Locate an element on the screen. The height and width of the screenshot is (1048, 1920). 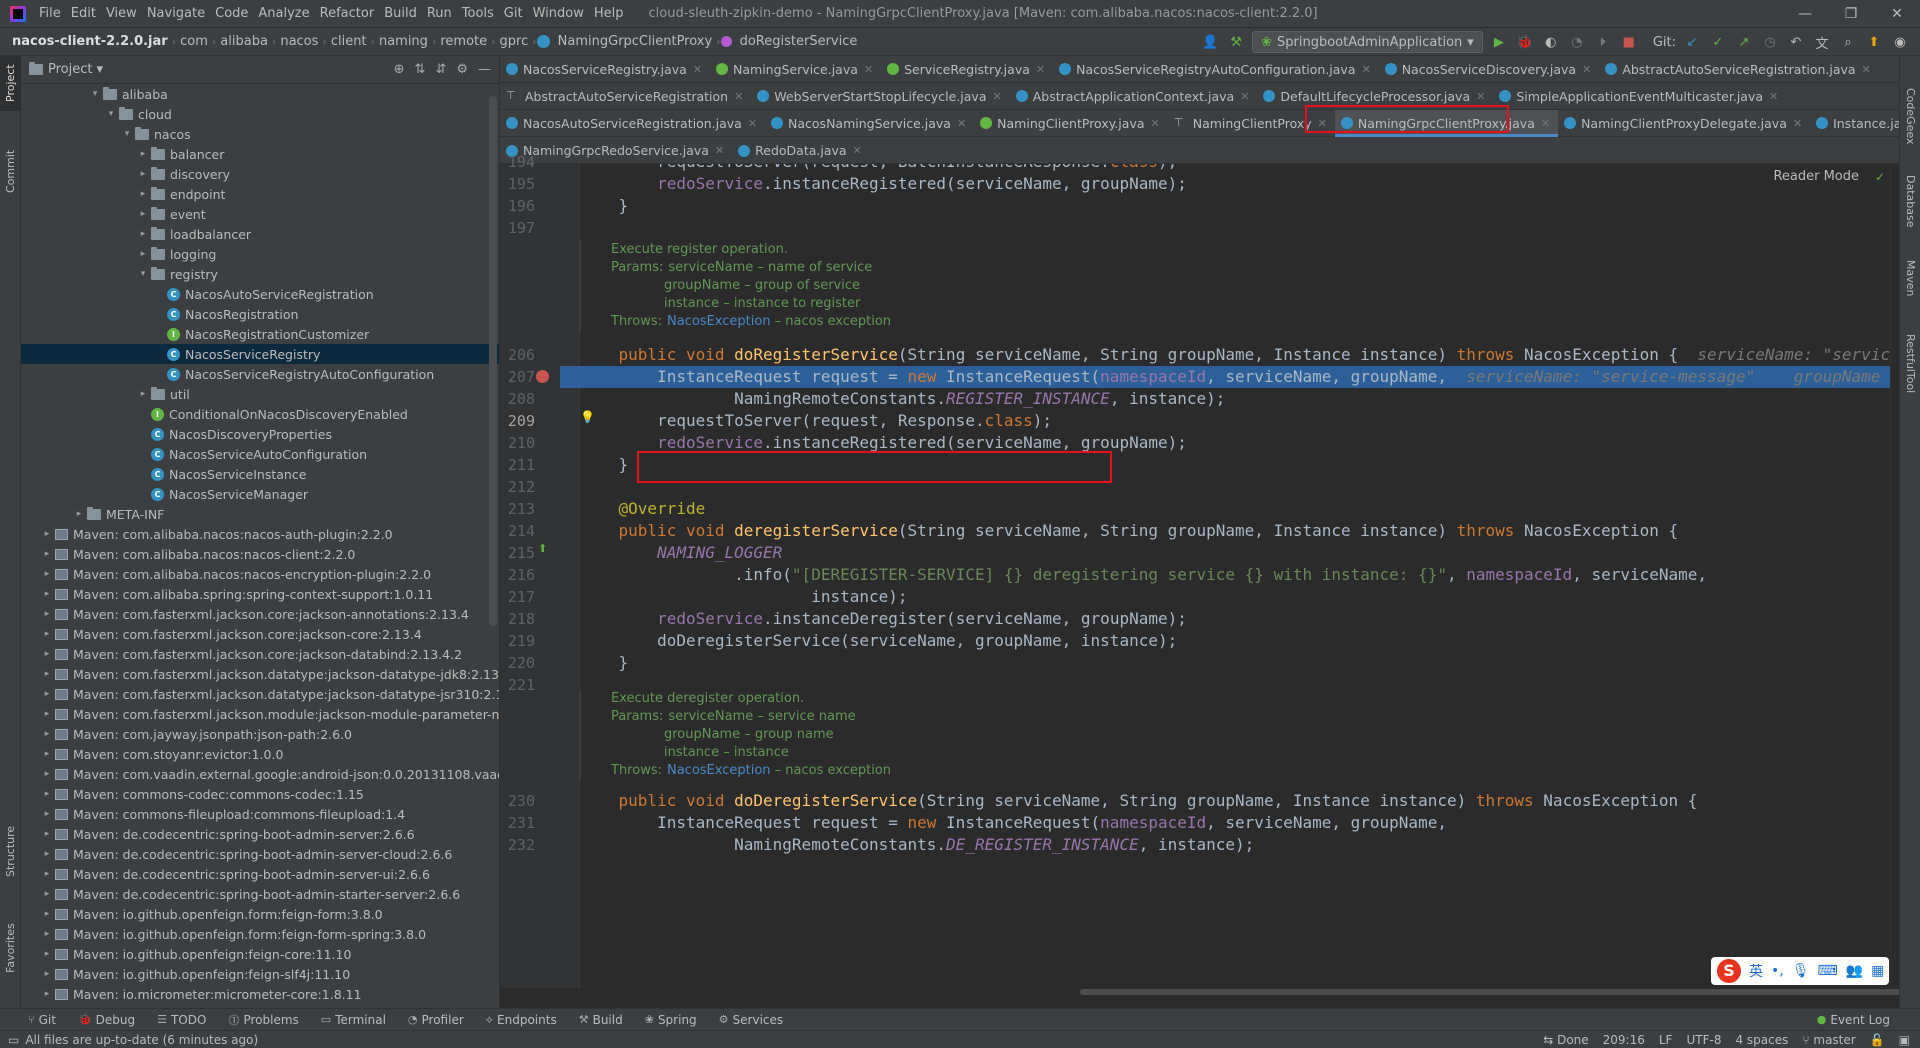
restore-icon: ❐ is located at coordinates (1851, 14).